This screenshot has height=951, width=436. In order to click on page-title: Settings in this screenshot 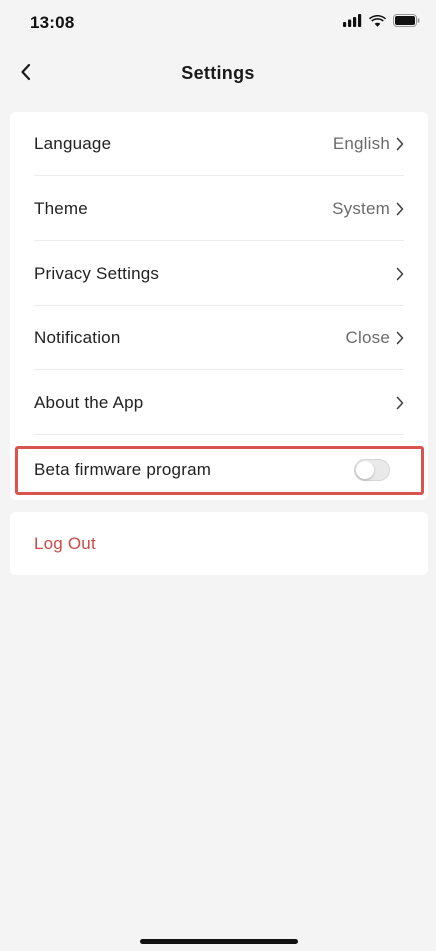, I will do `click(218, 73)`.